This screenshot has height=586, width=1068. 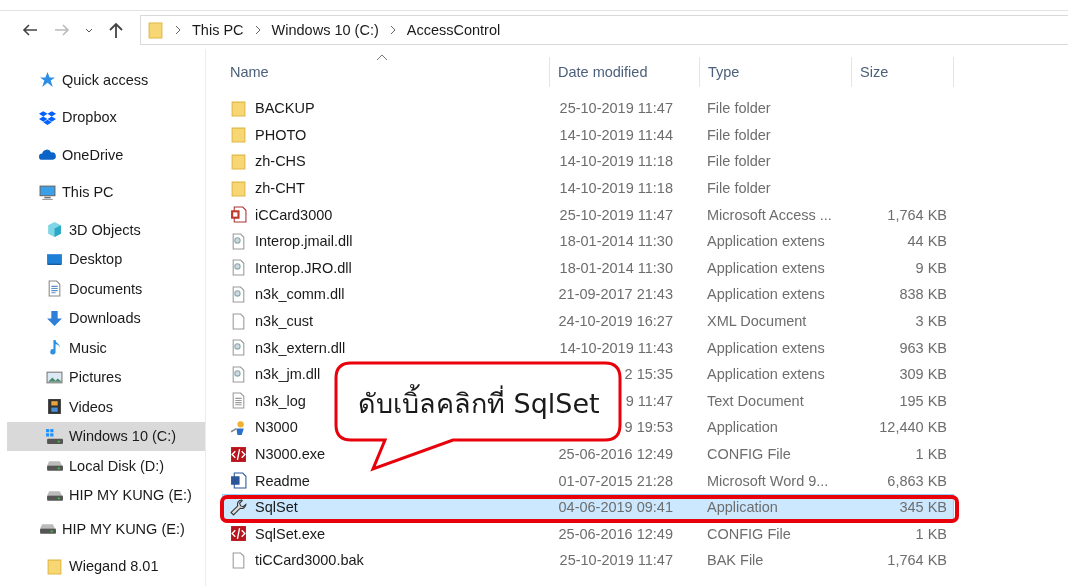 What do you see at coordinates (106, 348) in the screenshot?
I see `sidebar-item: Music` at bounding box center [106, 348].